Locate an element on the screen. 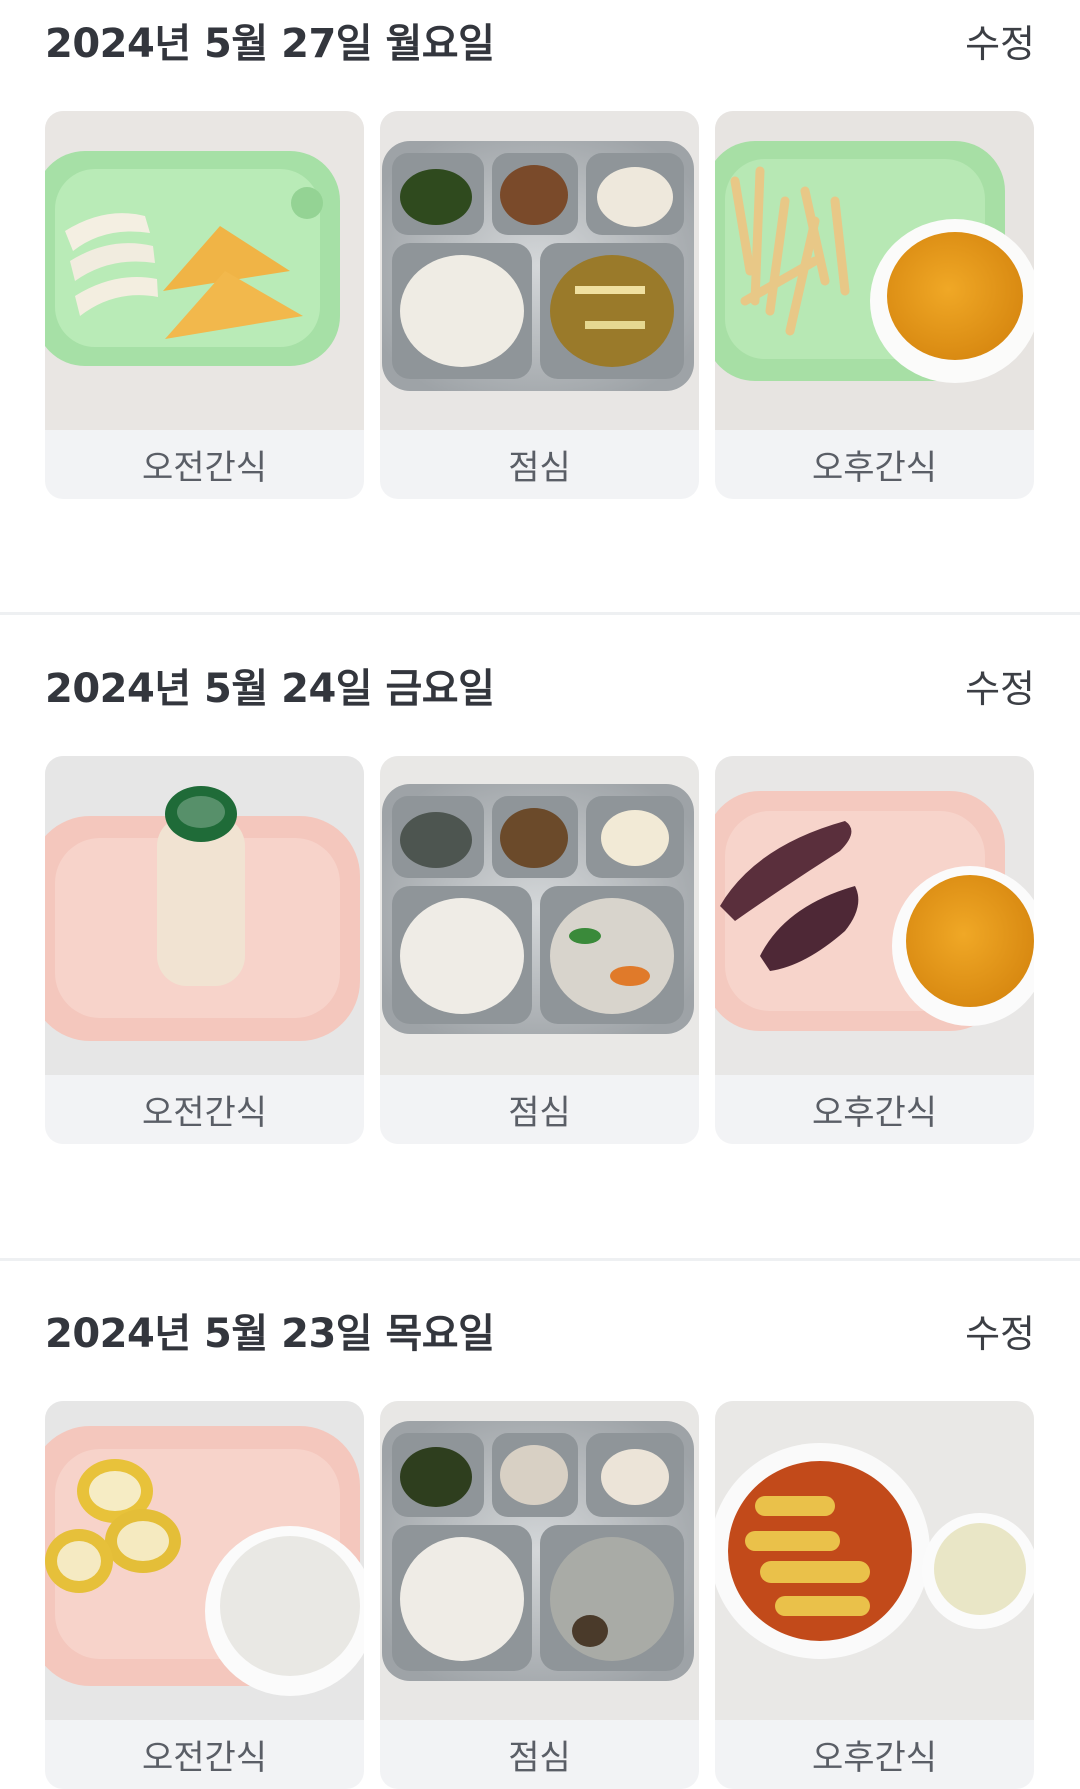 This screenshot has height=1789, width=1080. day-header: 2024년 5월 24일 금요일 수정 is located at coordinates (540, 685).